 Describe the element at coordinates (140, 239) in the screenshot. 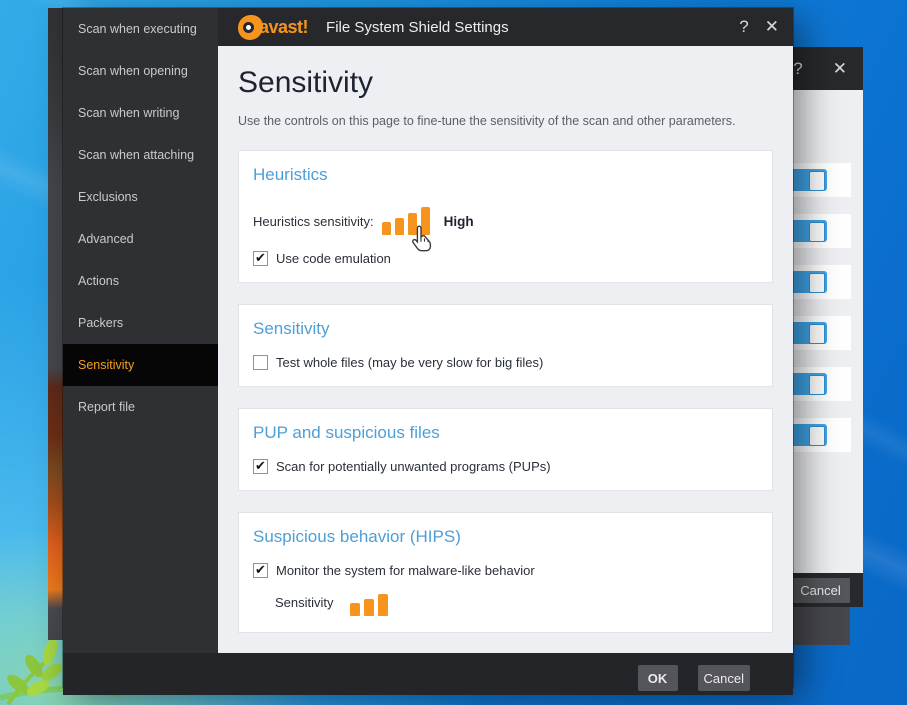

I see `sidebar-item-advanced: Advanced` at that location.